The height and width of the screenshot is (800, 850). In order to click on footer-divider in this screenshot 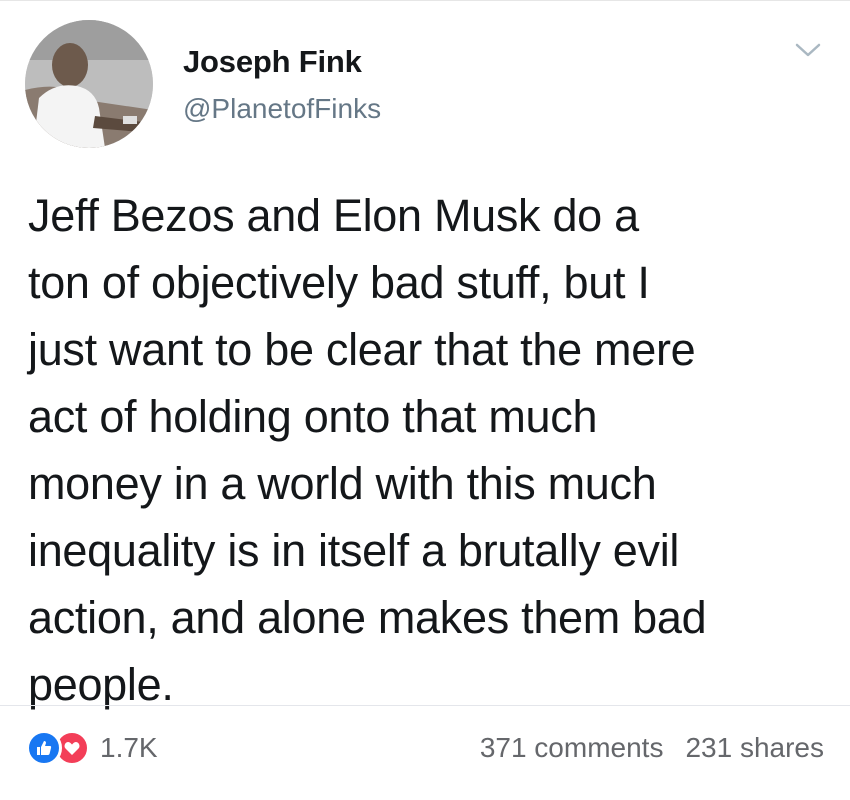, I will do `click(425, 705)`.